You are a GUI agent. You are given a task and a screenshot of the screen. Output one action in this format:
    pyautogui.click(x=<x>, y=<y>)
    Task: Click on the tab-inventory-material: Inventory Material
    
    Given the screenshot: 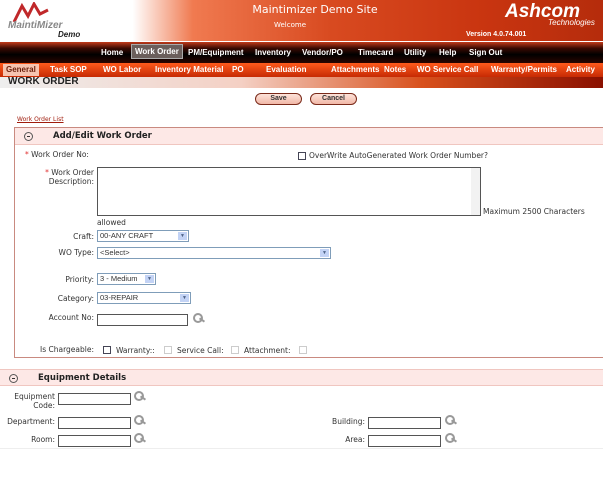 What is the action you would take?
    pyautogui.click(x=189, y=69)
    